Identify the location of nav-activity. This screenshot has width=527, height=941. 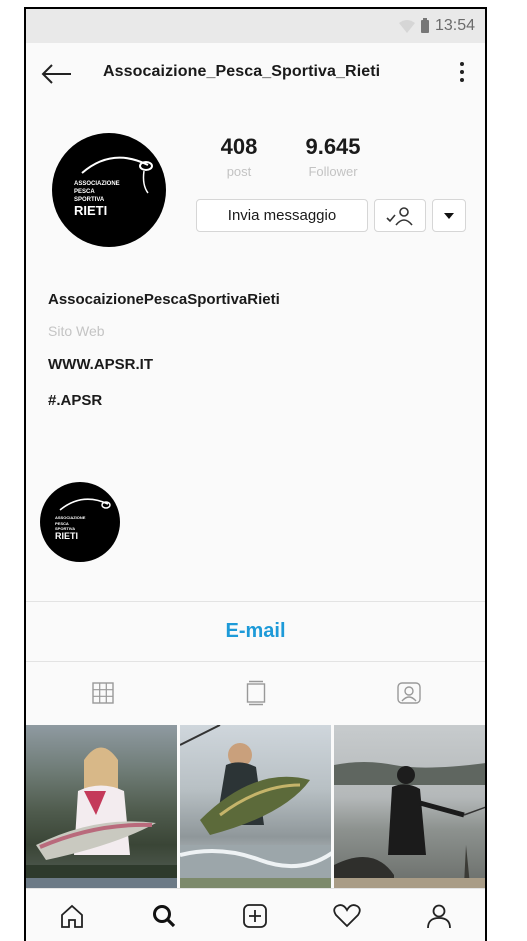
(347, 915).